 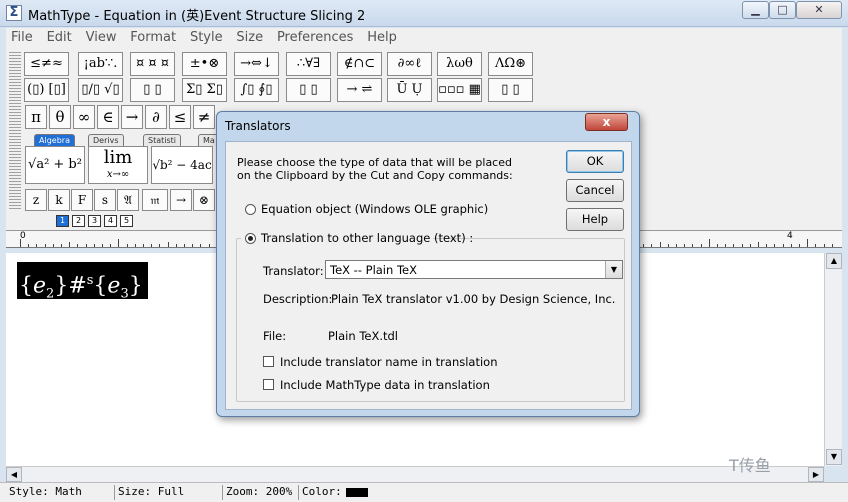 What do you see at coordinates (308, 90) in the screenshot?
I see `underbar-overbar-palette: ▯ ▯` at bounding box center [308, 90].